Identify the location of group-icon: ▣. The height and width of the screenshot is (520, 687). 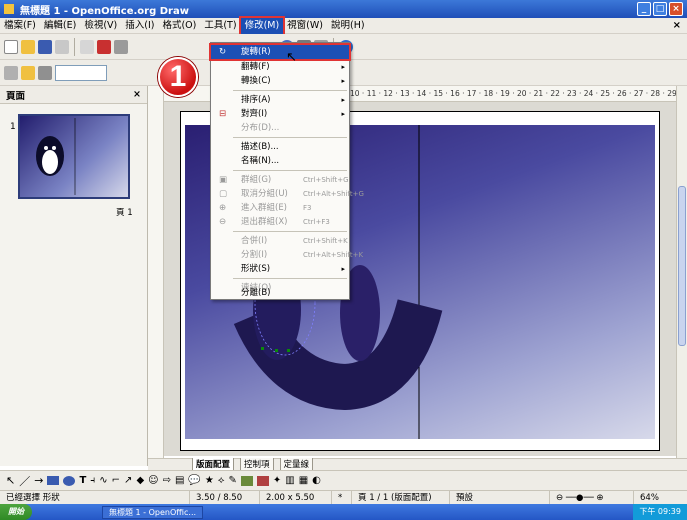
(223, 180).